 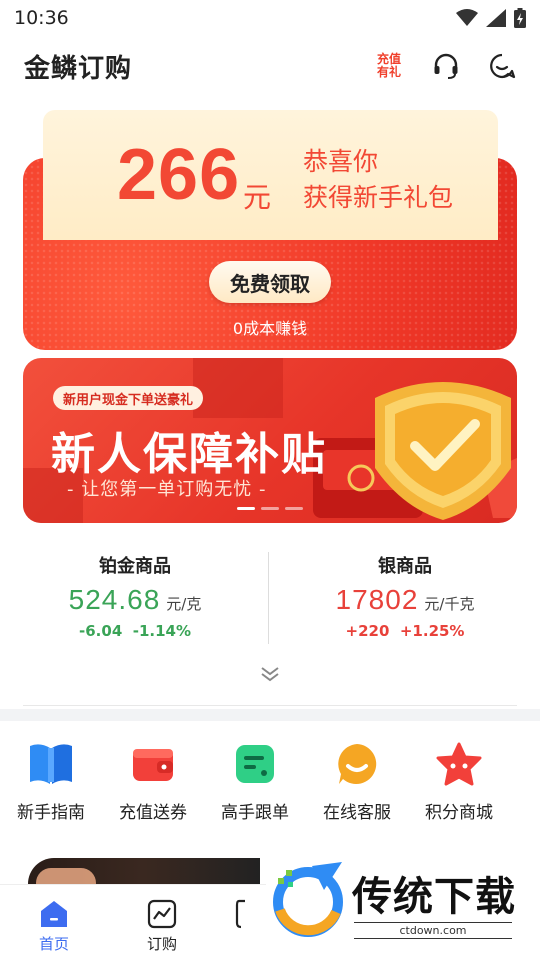 I want to click on section-gap, so click(x=270, y=715).